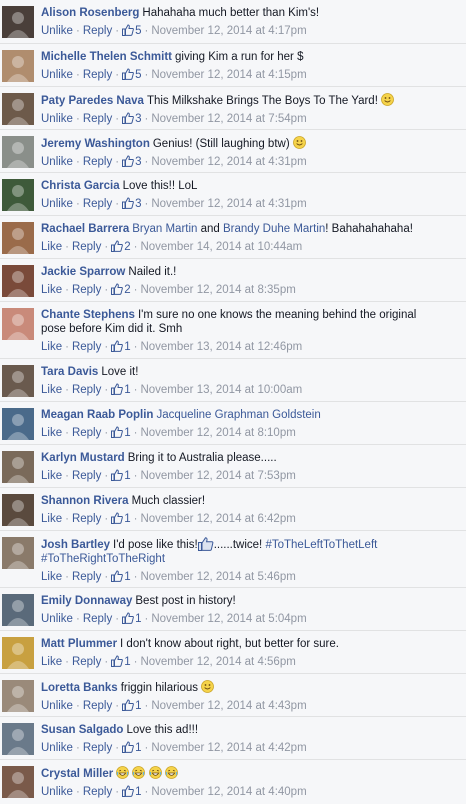  What do you see at coordinates (79, 688) in the screenshot?
I see `author-link: Loretta Banks` at bounding box center [79, 688].